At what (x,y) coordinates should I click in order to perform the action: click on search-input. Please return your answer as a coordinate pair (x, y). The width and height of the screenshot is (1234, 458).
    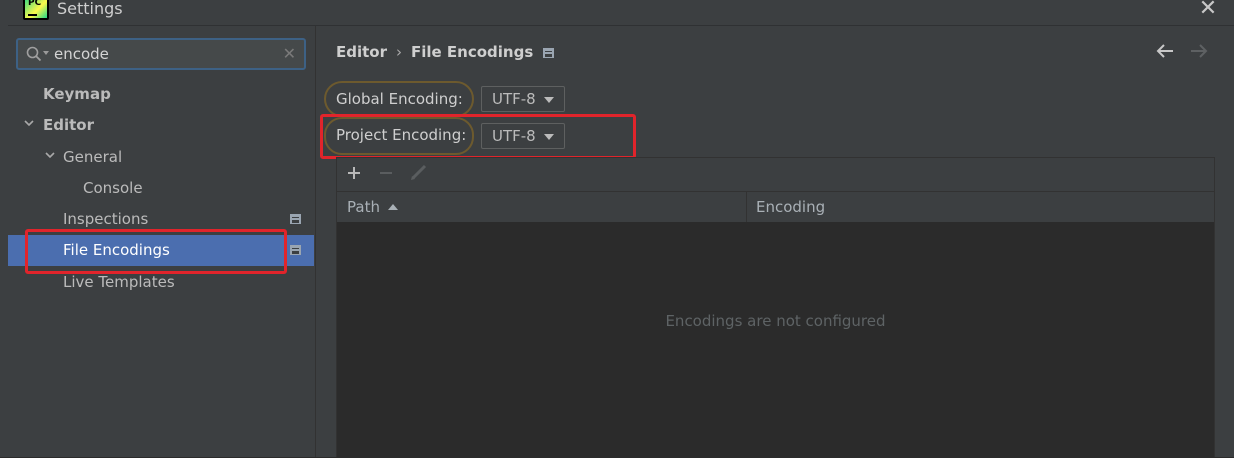
    Looking at the image, I should click on (159, 54).